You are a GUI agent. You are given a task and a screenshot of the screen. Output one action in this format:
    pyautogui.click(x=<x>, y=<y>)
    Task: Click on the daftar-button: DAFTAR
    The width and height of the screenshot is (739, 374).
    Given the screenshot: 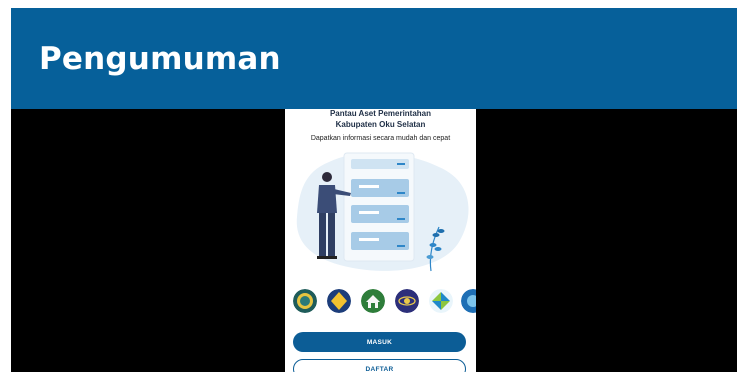 What is the action you would take?
    pyautogui.click(x=379, y=365)
    